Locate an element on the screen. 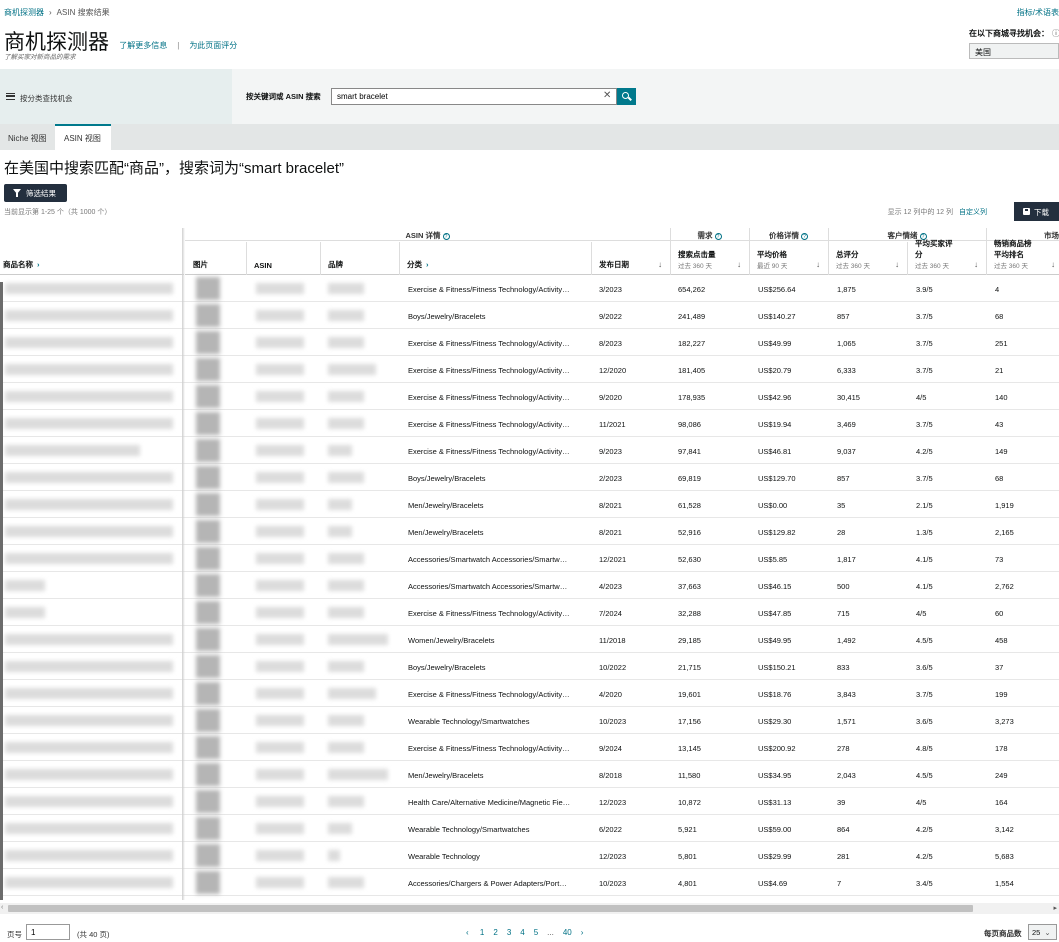 The height and width of the screenshot is (942, 1059). page-link: 4 is located at coordinates (522, 932).